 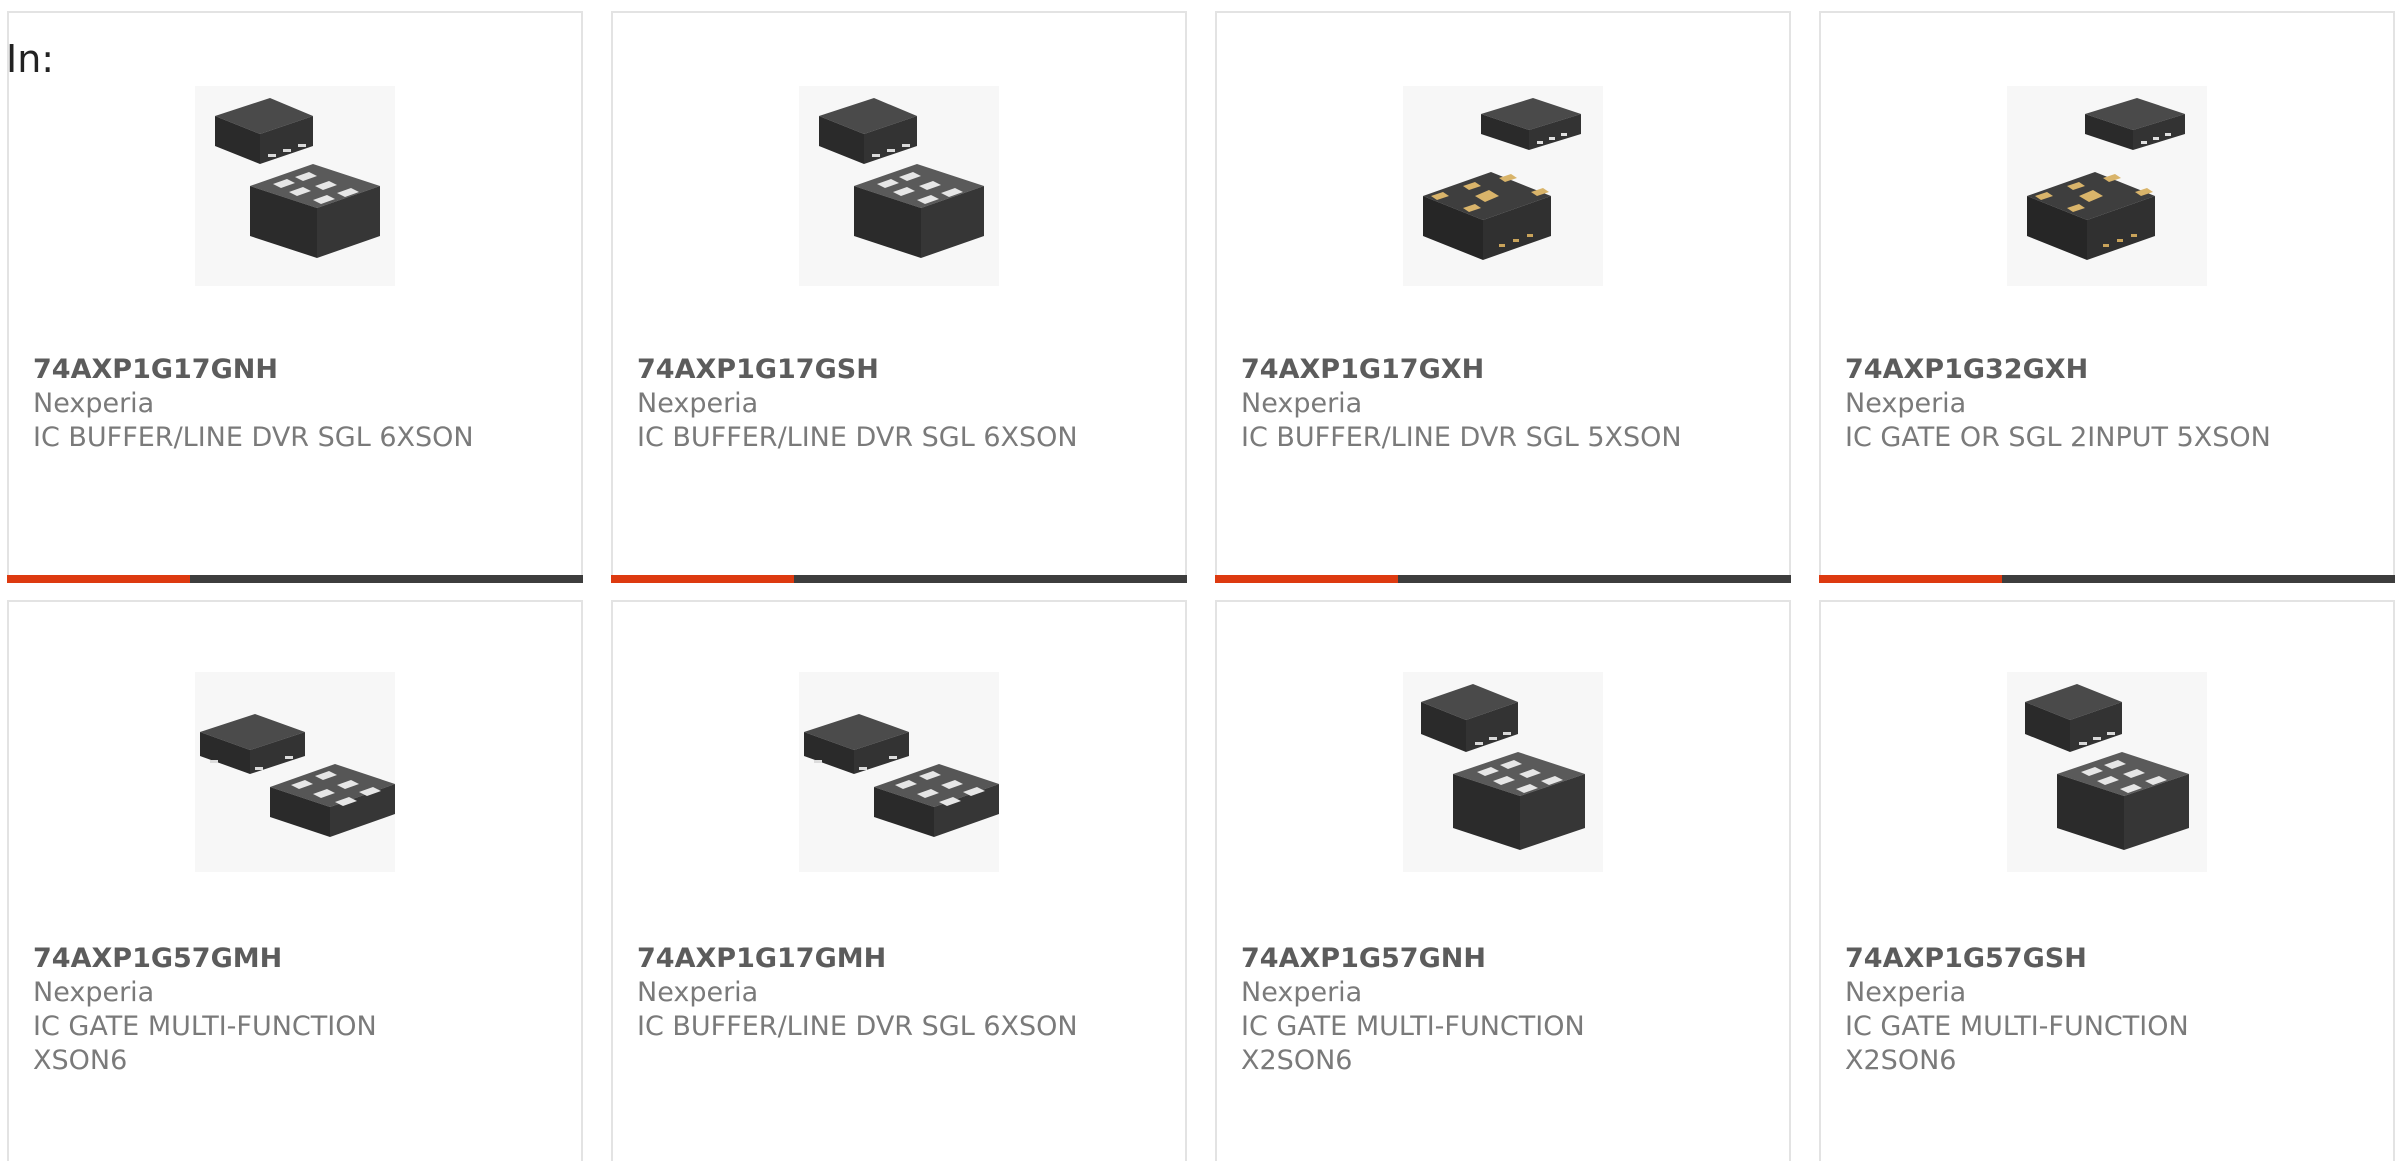 What do you see at coordinates (30, 59) in the screenshot?
I see `filter-label: In:` at bounding box center [30, 59].